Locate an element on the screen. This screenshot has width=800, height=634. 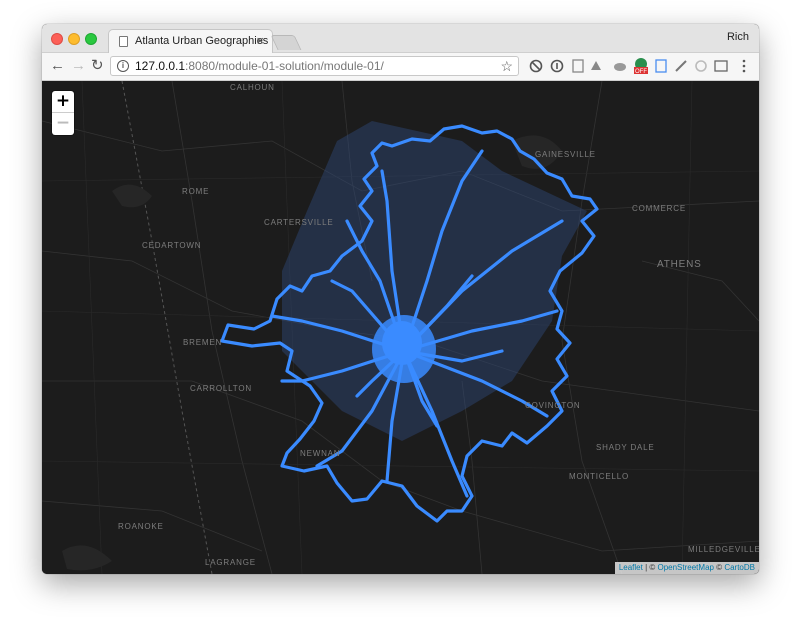
cartodb-link: CartoDB is located at coordinates (739, 567).